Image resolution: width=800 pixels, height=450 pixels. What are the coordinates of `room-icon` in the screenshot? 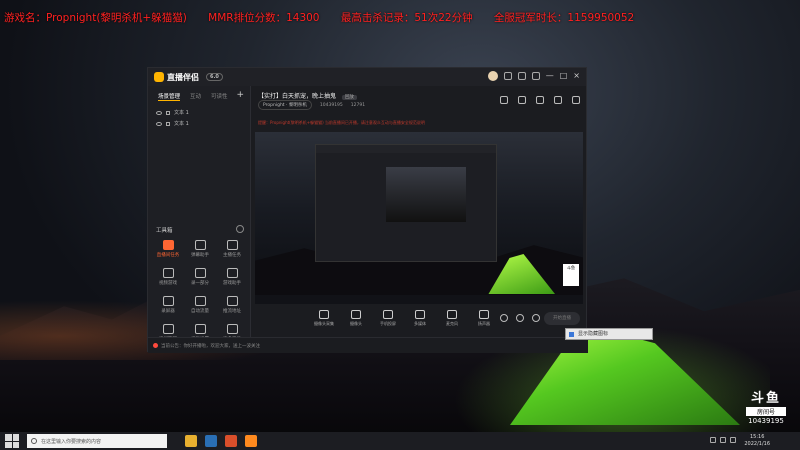 It's located at (168, 329).